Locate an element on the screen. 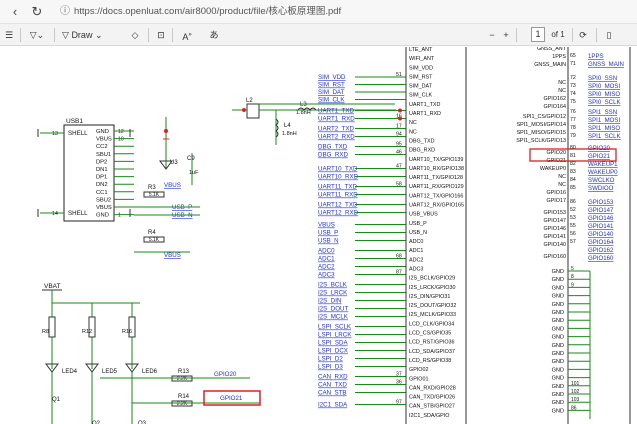  pin-number: 53 is located at coordinates (573, 218).